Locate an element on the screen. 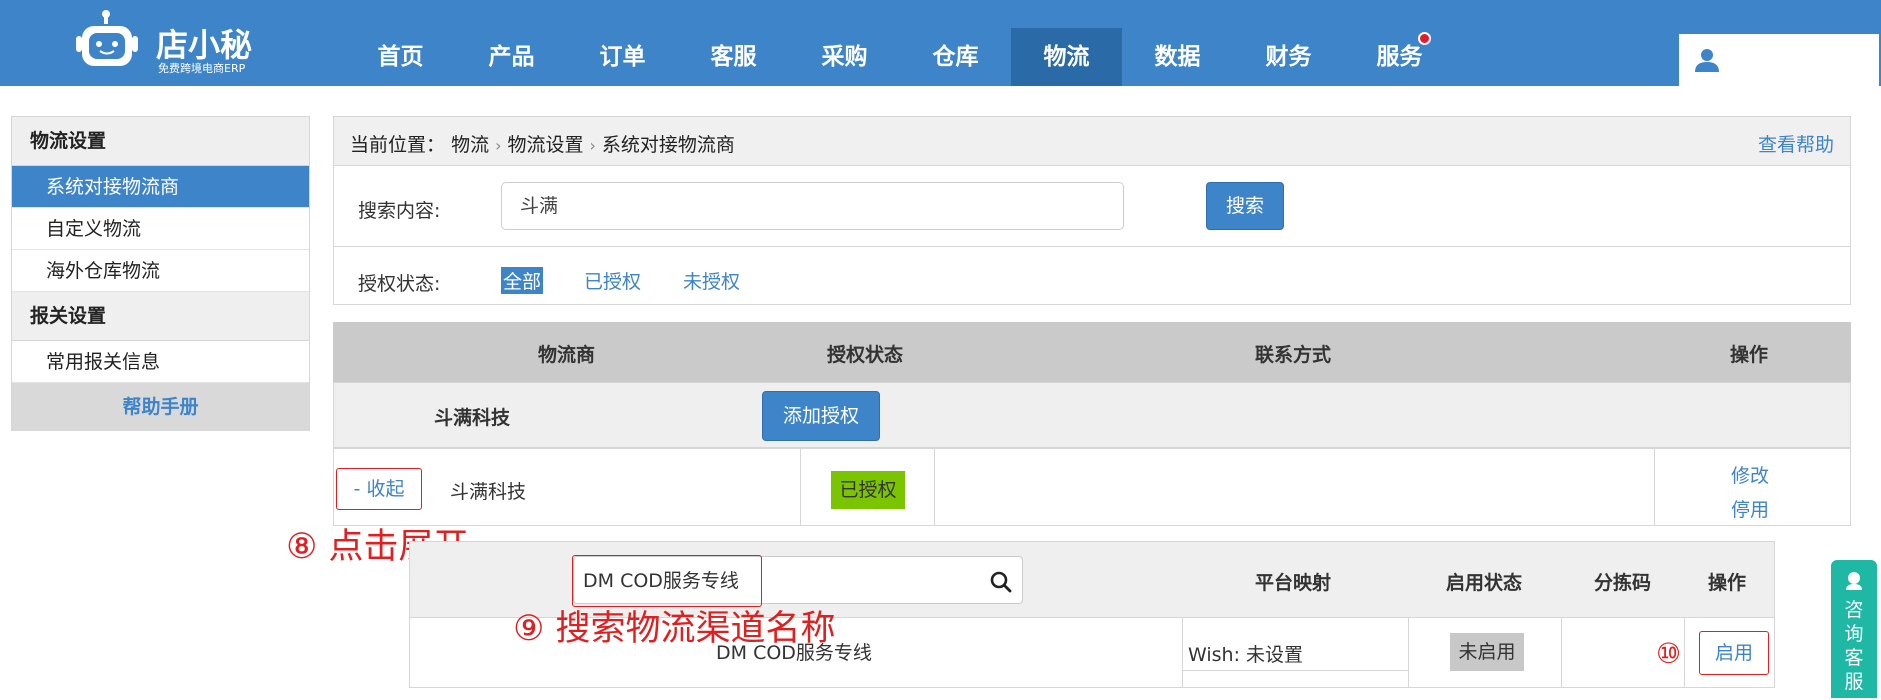 Image resolution: width=1881 pixels, height=700 pixels. carrier-name: 斗满科技 is located at coordinates (488, 492).